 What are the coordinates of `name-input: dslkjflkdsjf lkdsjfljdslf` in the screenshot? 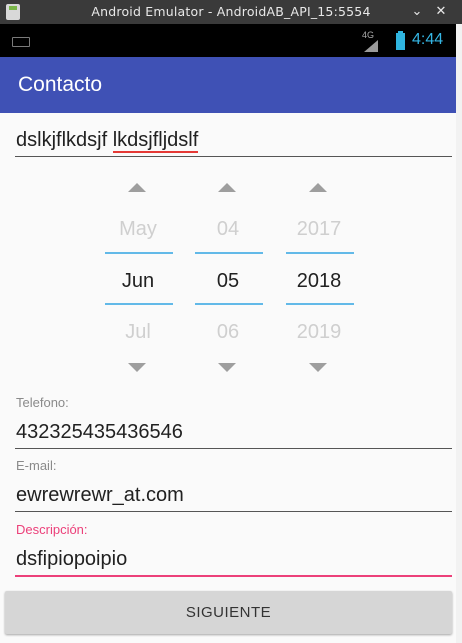 It's located at (107, 140).